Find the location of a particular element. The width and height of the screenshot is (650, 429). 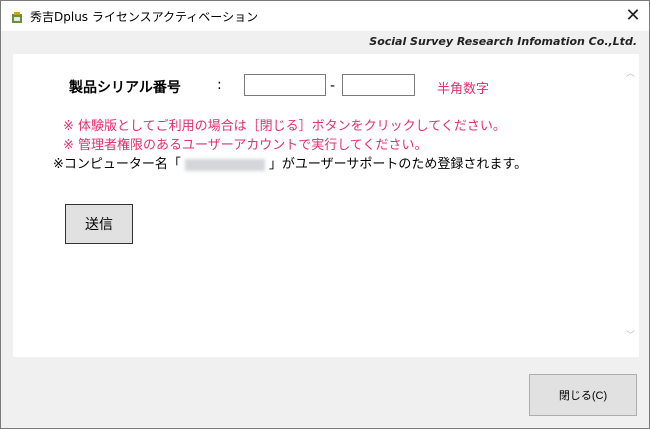

serial-colon: : is located at coordinates (219, 85).